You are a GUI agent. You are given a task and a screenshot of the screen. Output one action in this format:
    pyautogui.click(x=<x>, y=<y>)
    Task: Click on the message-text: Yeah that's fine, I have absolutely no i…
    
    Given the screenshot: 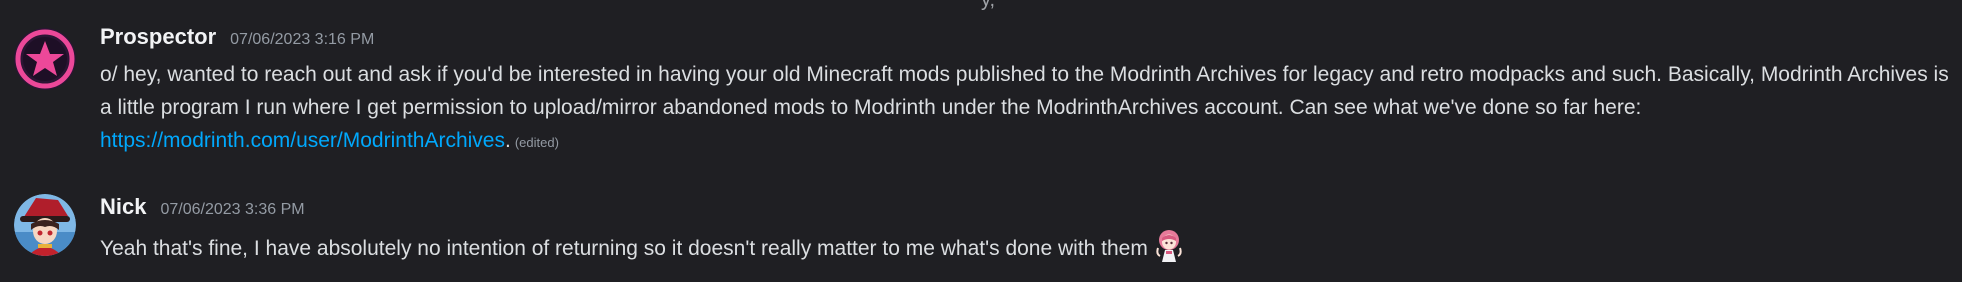 What is the action you would take?
    pyautogui.click(x=624, y=248)
    